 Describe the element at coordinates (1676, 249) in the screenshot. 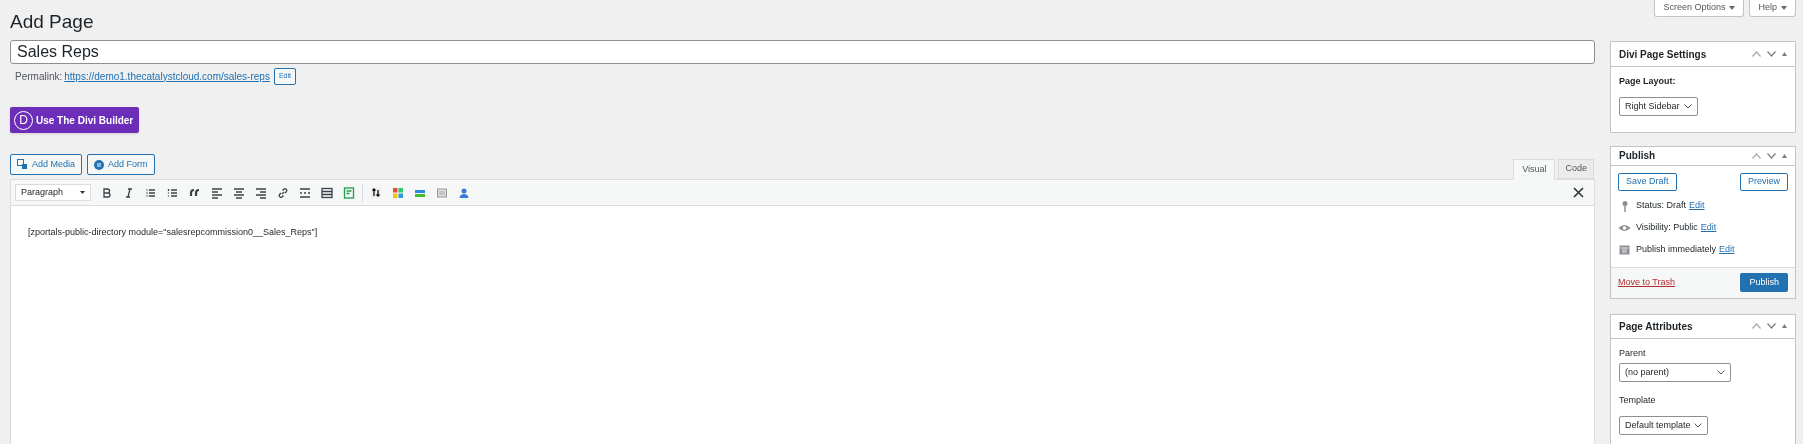

I see `publish-info: Publish immediately` at that location.